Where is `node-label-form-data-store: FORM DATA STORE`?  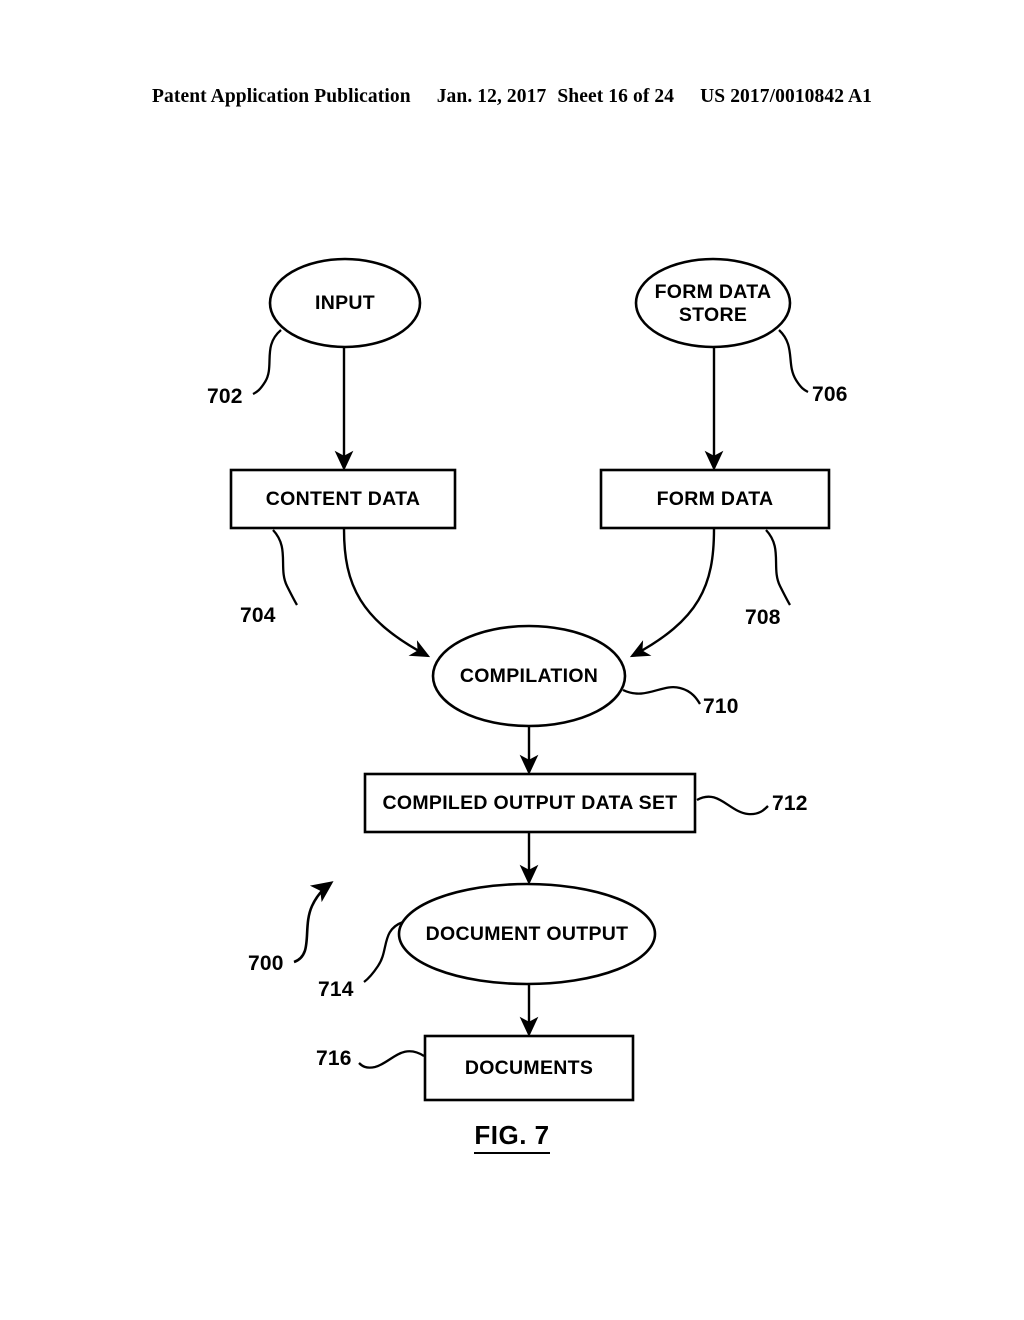
node-label-form-data-store: FORM DATA STORE is located at coordinates (713, 303).